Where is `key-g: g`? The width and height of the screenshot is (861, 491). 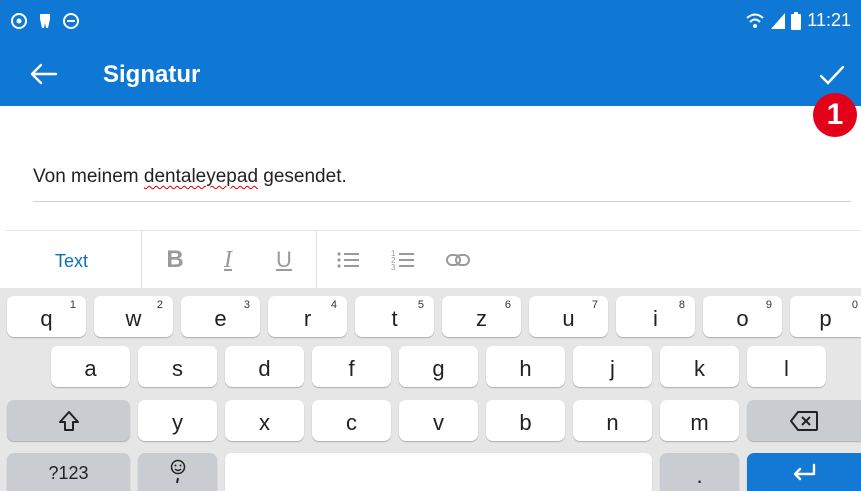 key-g: g is located at coordinates (438, 366).